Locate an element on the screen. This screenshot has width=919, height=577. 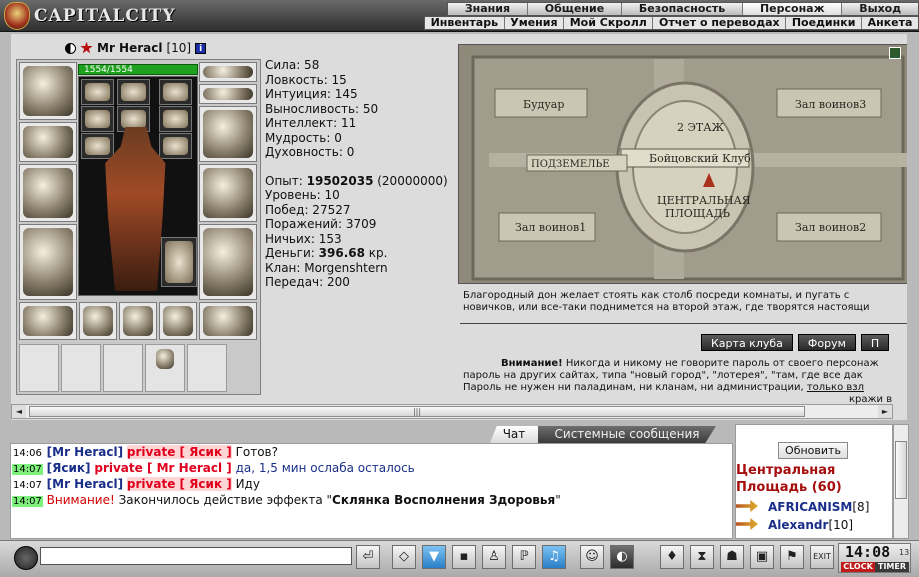
send-button: ⏎ is located at coordinates (368, 557).